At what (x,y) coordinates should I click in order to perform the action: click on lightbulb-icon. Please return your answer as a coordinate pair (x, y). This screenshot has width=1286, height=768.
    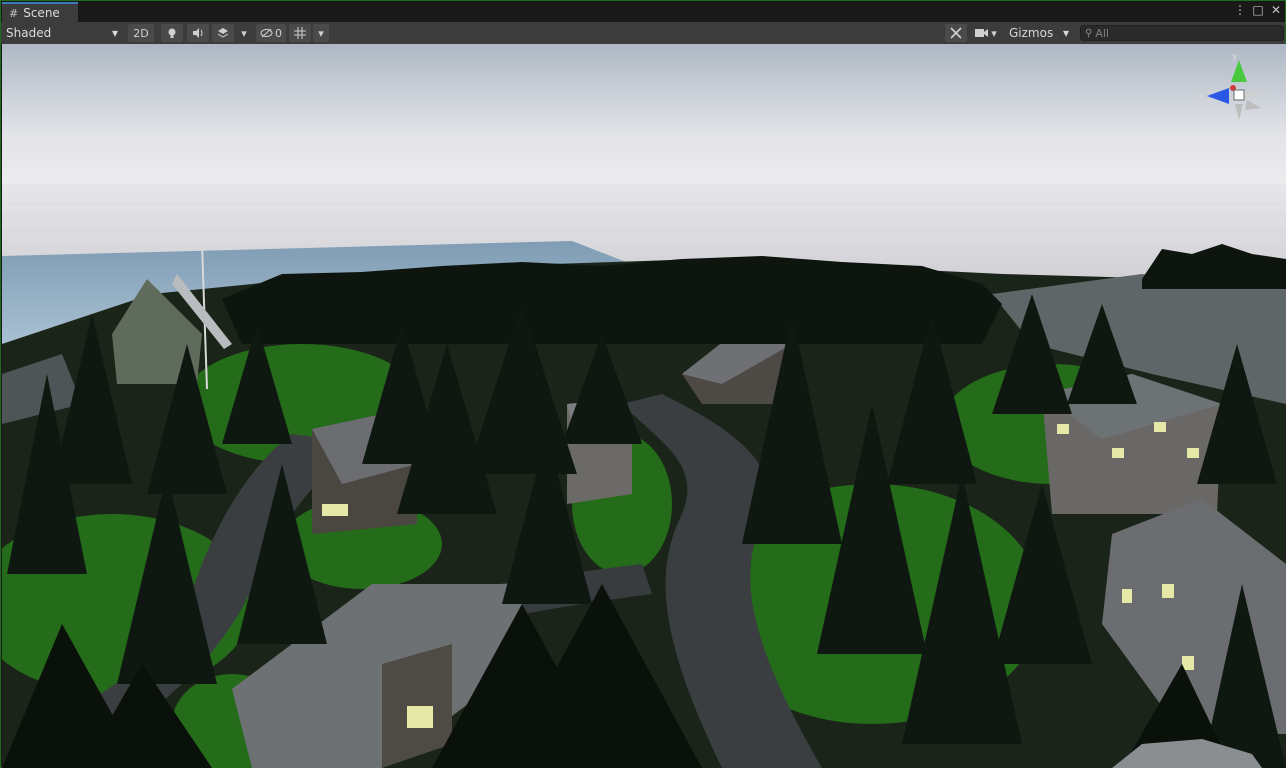
    Looking at the image, I should click on (172, 33).